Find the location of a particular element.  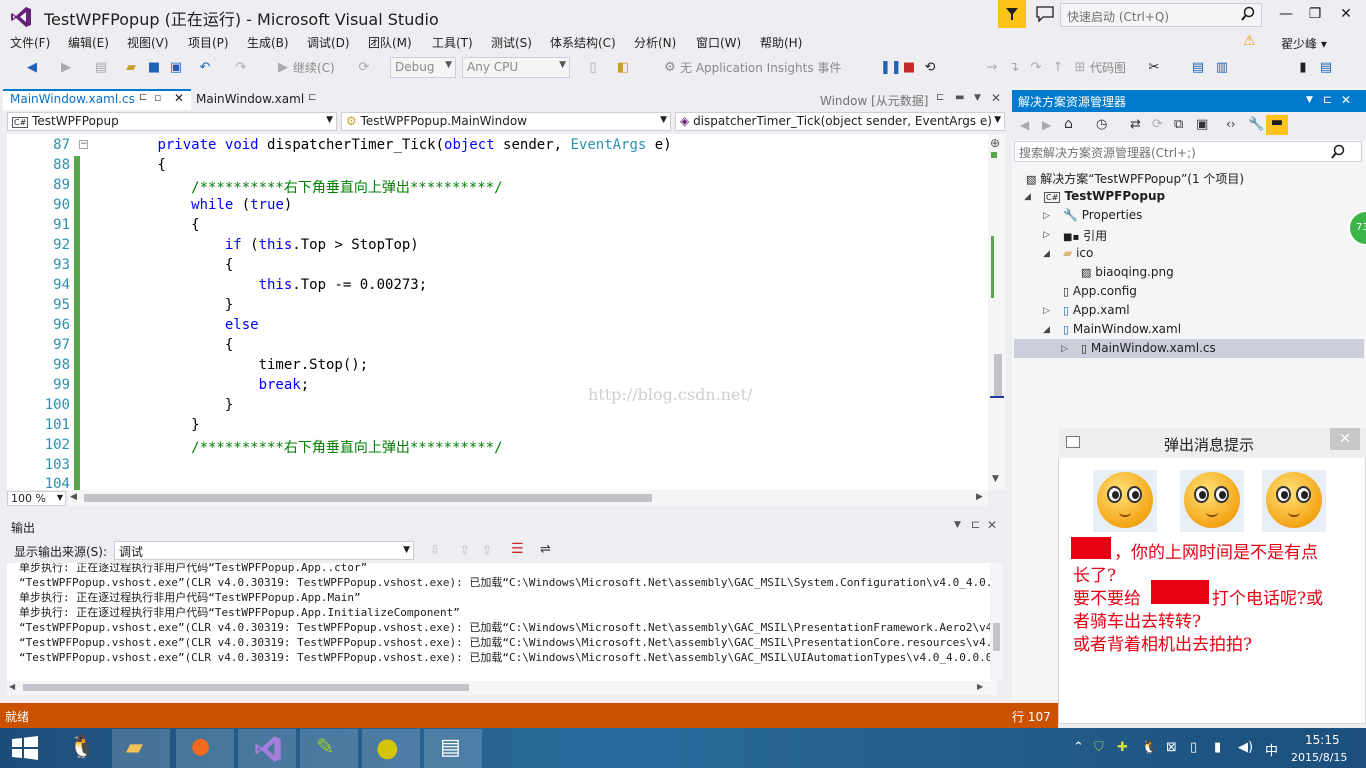

tab-window-metadata: Window [从元数据] is located at coordinates (874, 100).